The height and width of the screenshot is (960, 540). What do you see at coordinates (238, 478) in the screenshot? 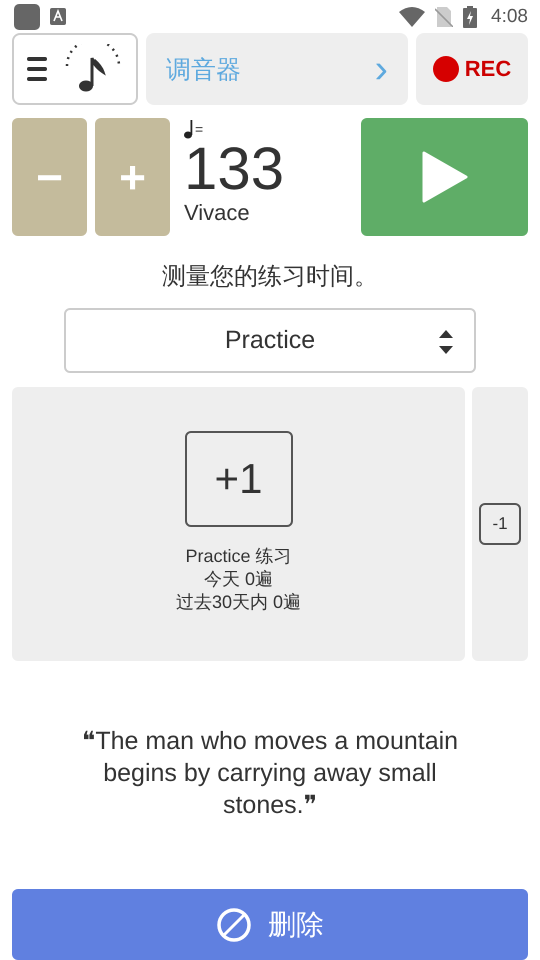
I see `increment-button: +1` at bounding box center [238, 478].